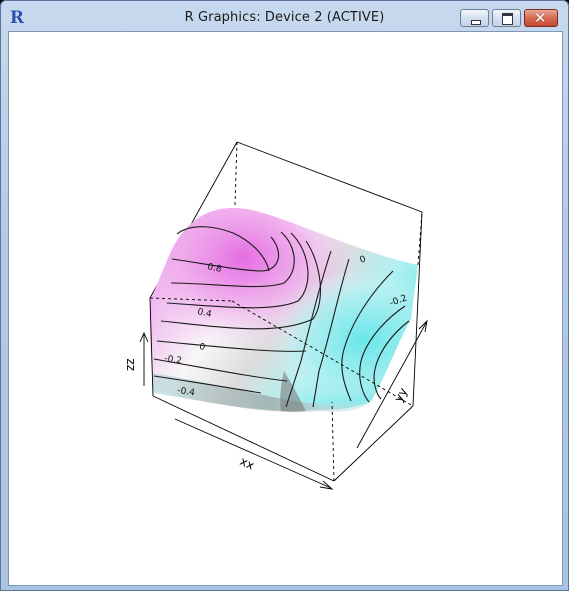 Image resolution: width=569 pixels, height=591 pixels. Describe the element at coordinates (476, 22) in the screenshot. I see `minimize-icon` at that location.